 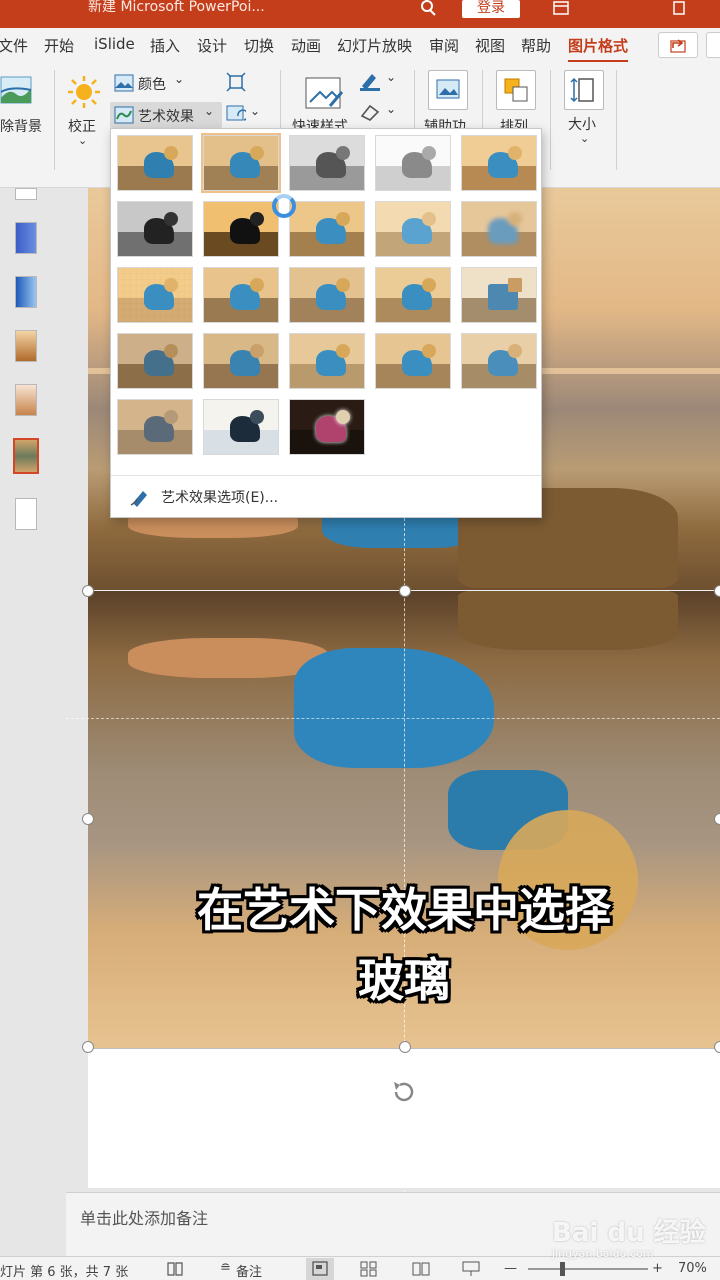 What do you see at coordinates (26, 456) in the screenshot?
I see `slide-thumbnail-selected` at bounding box center [26, 456].